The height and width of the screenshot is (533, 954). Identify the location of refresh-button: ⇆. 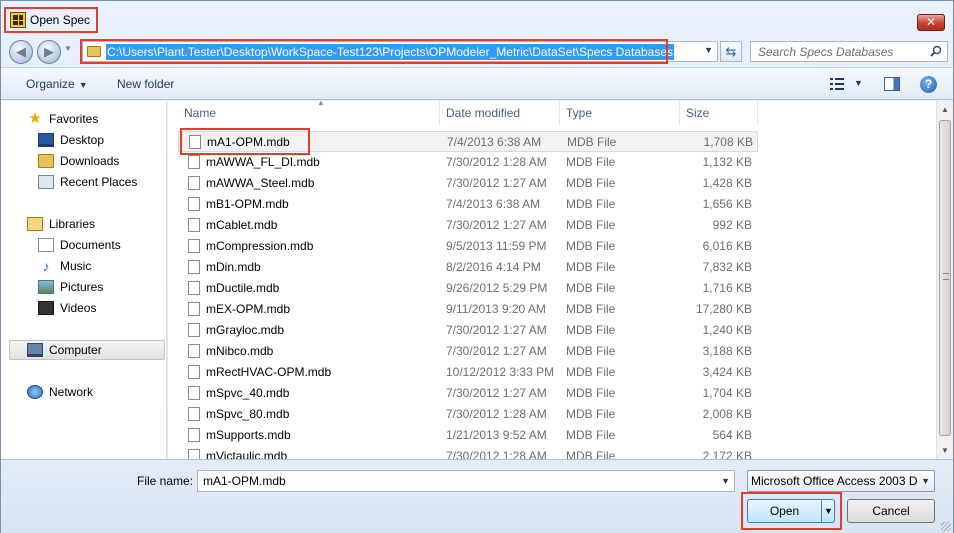
(731, 51).